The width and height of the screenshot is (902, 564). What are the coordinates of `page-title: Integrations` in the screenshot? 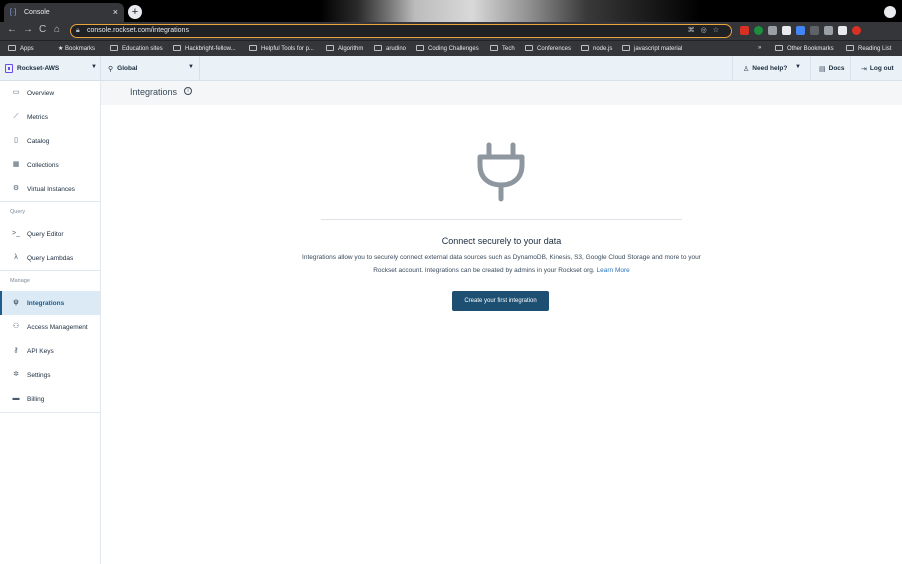 It's located at (154, 92).